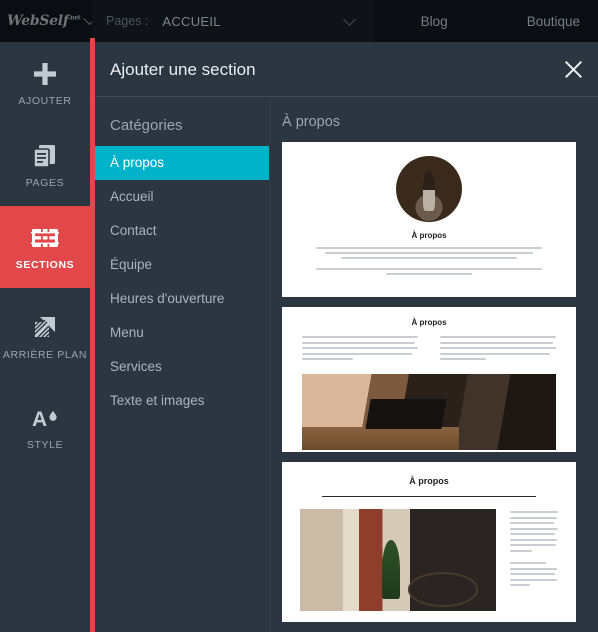  Describe the element at coordinates (182, 299) in the screenshot. I see `category-item-heures-douverture: Heures d'ouverture` at that location.